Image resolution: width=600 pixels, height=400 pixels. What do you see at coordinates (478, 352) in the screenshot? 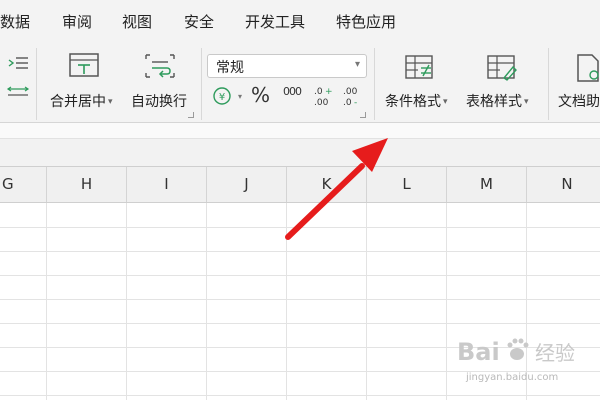
I see `watermark-brand: Bai` at bounding box center [478, 352].